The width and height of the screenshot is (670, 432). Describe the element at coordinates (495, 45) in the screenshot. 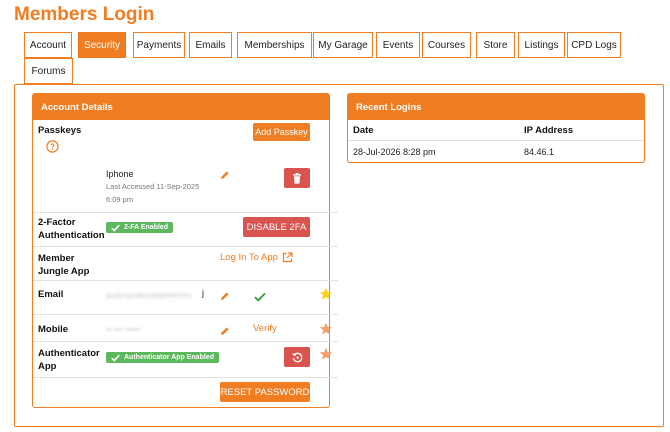

I see `tab-store: Store` at that location.